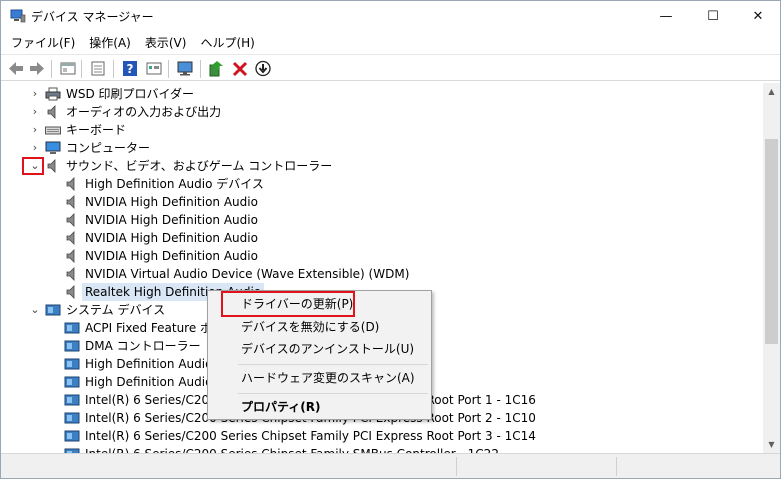  What do you see at coordinates (37, 68) in the screenshot?
I see `forward-icon` at bounding box center [37, 68].